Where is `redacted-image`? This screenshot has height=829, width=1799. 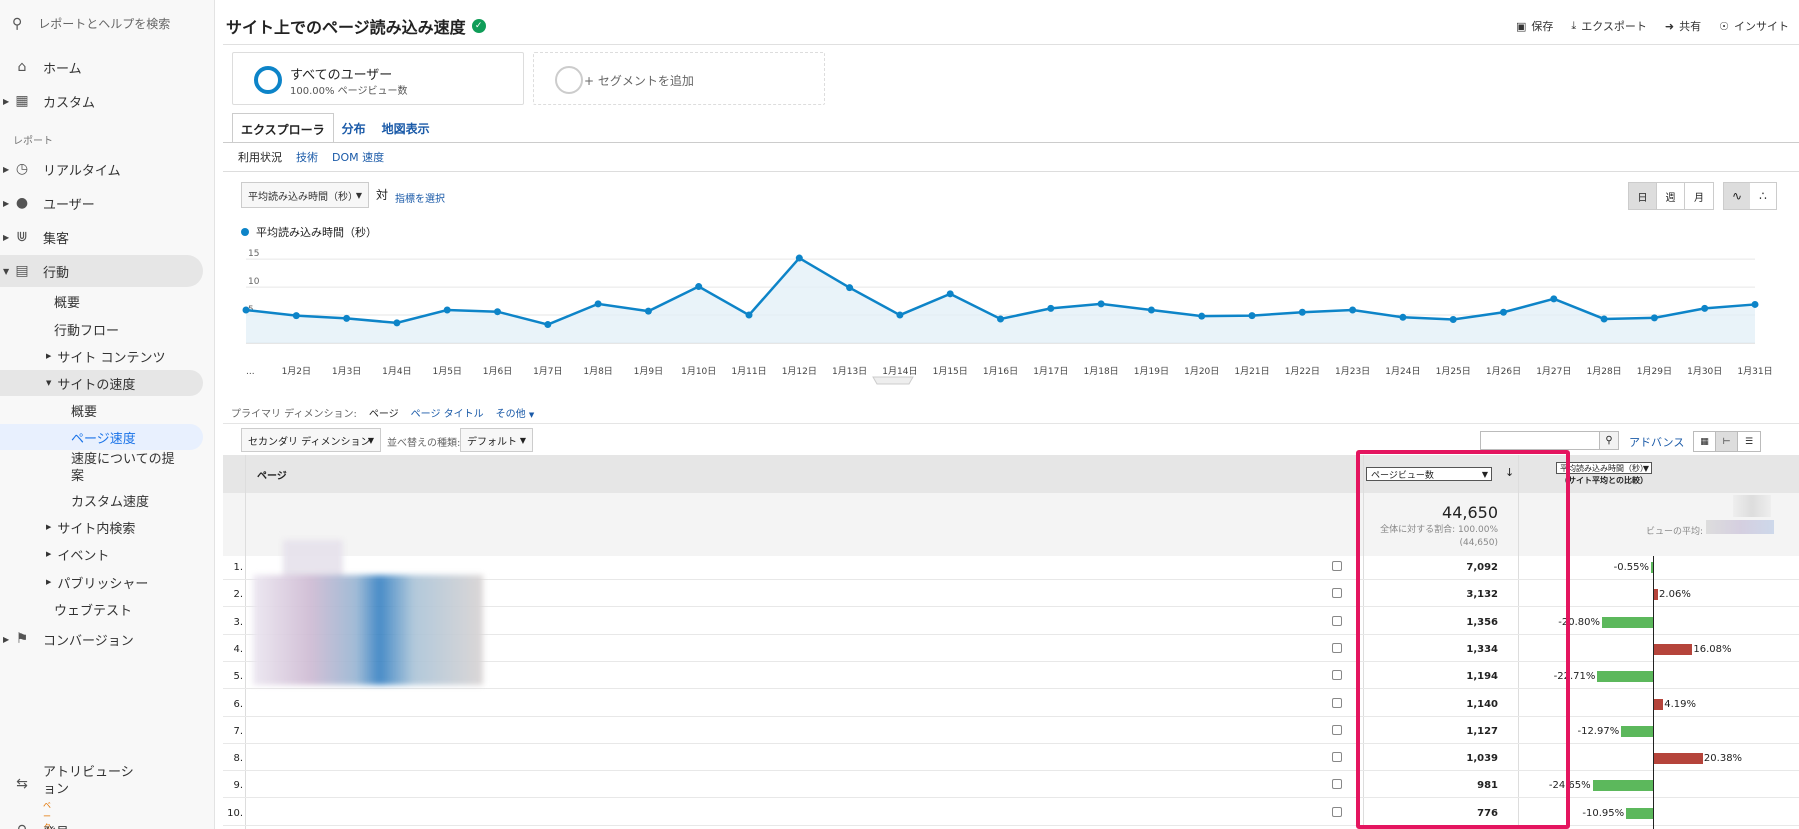
redacted-image is located at coordinates (313, 560).